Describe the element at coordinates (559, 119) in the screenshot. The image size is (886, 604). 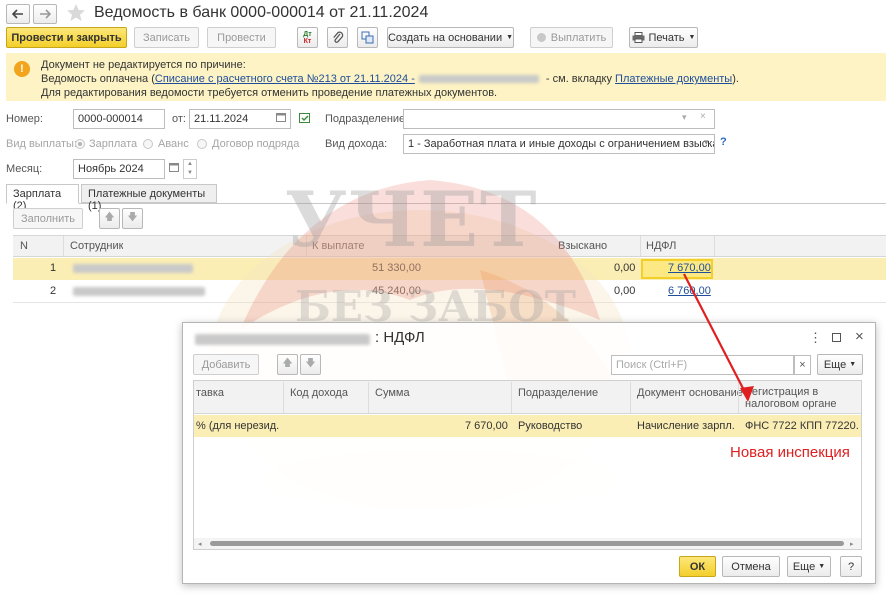
I see `division-field` at that location.